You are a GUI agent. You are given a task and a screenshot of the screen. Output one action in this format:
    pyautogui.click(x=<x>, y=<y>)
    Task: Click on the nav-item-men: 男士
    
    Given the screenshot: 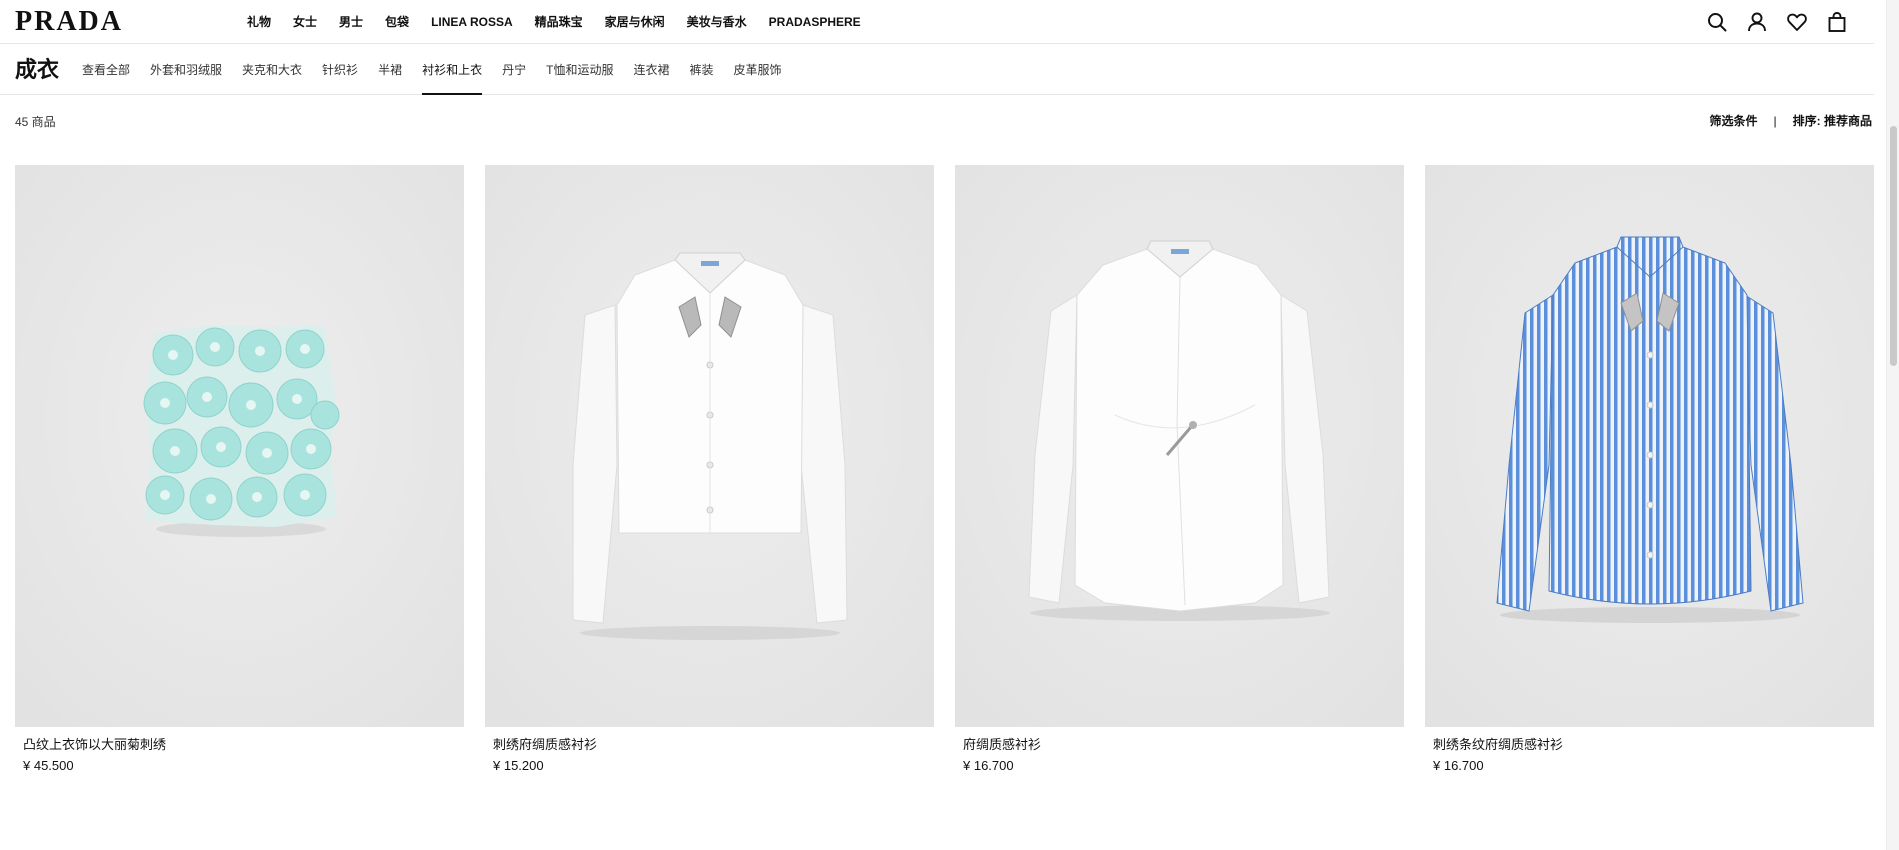 What is the action you would take?
    pyautogui.click(x=351, y=22)
    